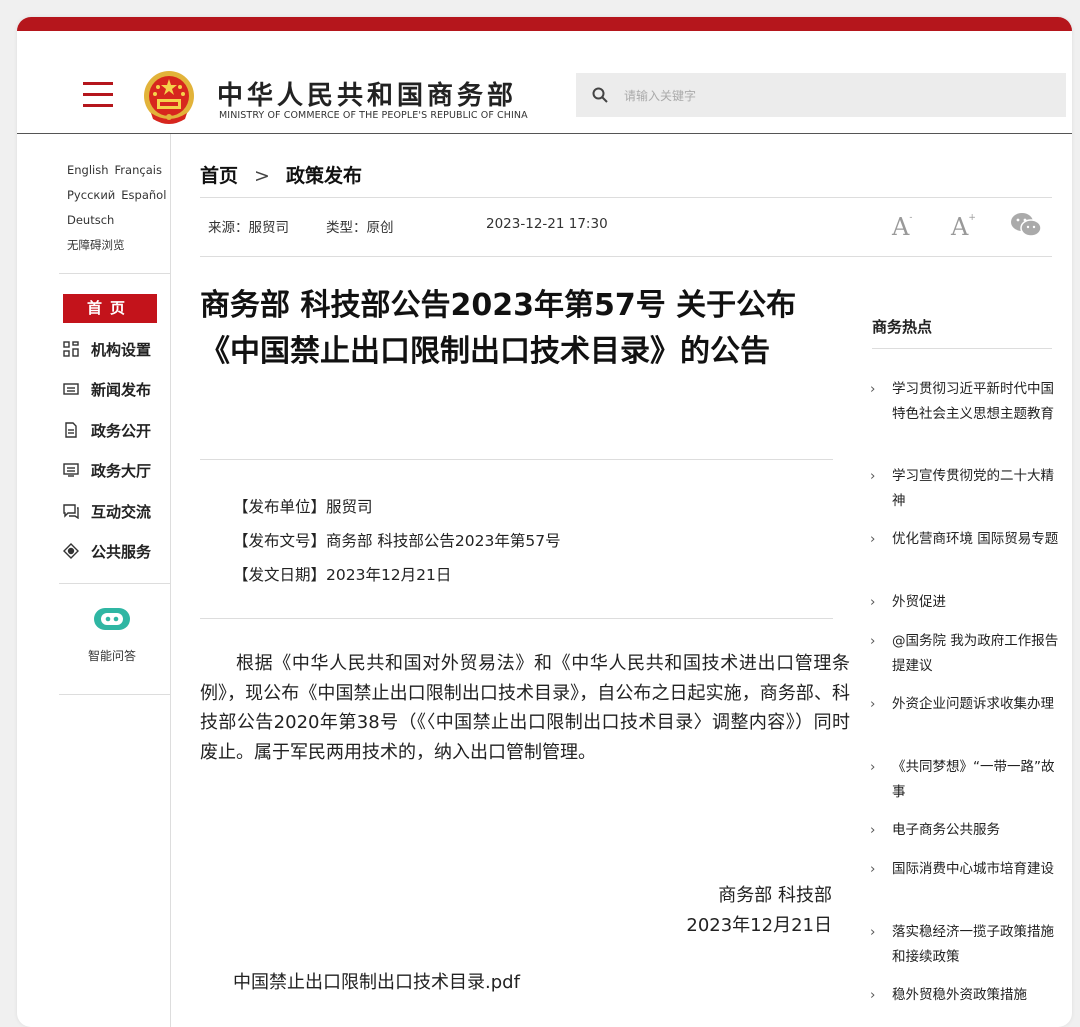 The height and width of the screenshot is (1027, 1080). What do you see at coordinates (547, 224) in the screenshot?
I see `meta-datetime: 2023-12-21 17:30` at bounding box center [547, 224].